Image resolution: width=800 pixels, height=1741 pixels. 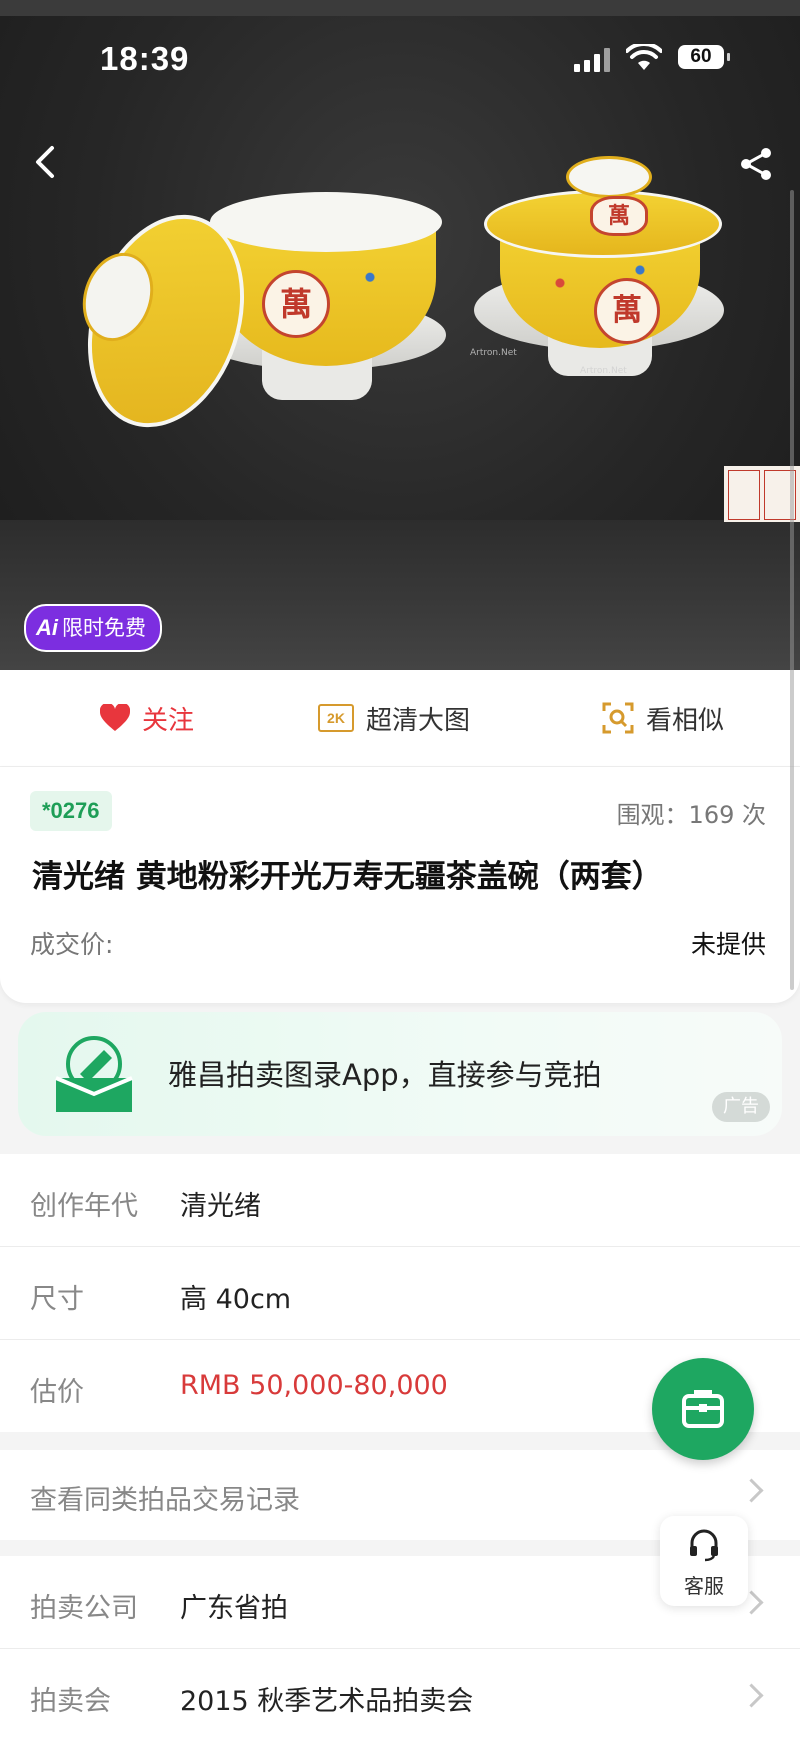 I want to click on estimate-value: RMB 50,000-80,000, so click(x=314, y=1385).